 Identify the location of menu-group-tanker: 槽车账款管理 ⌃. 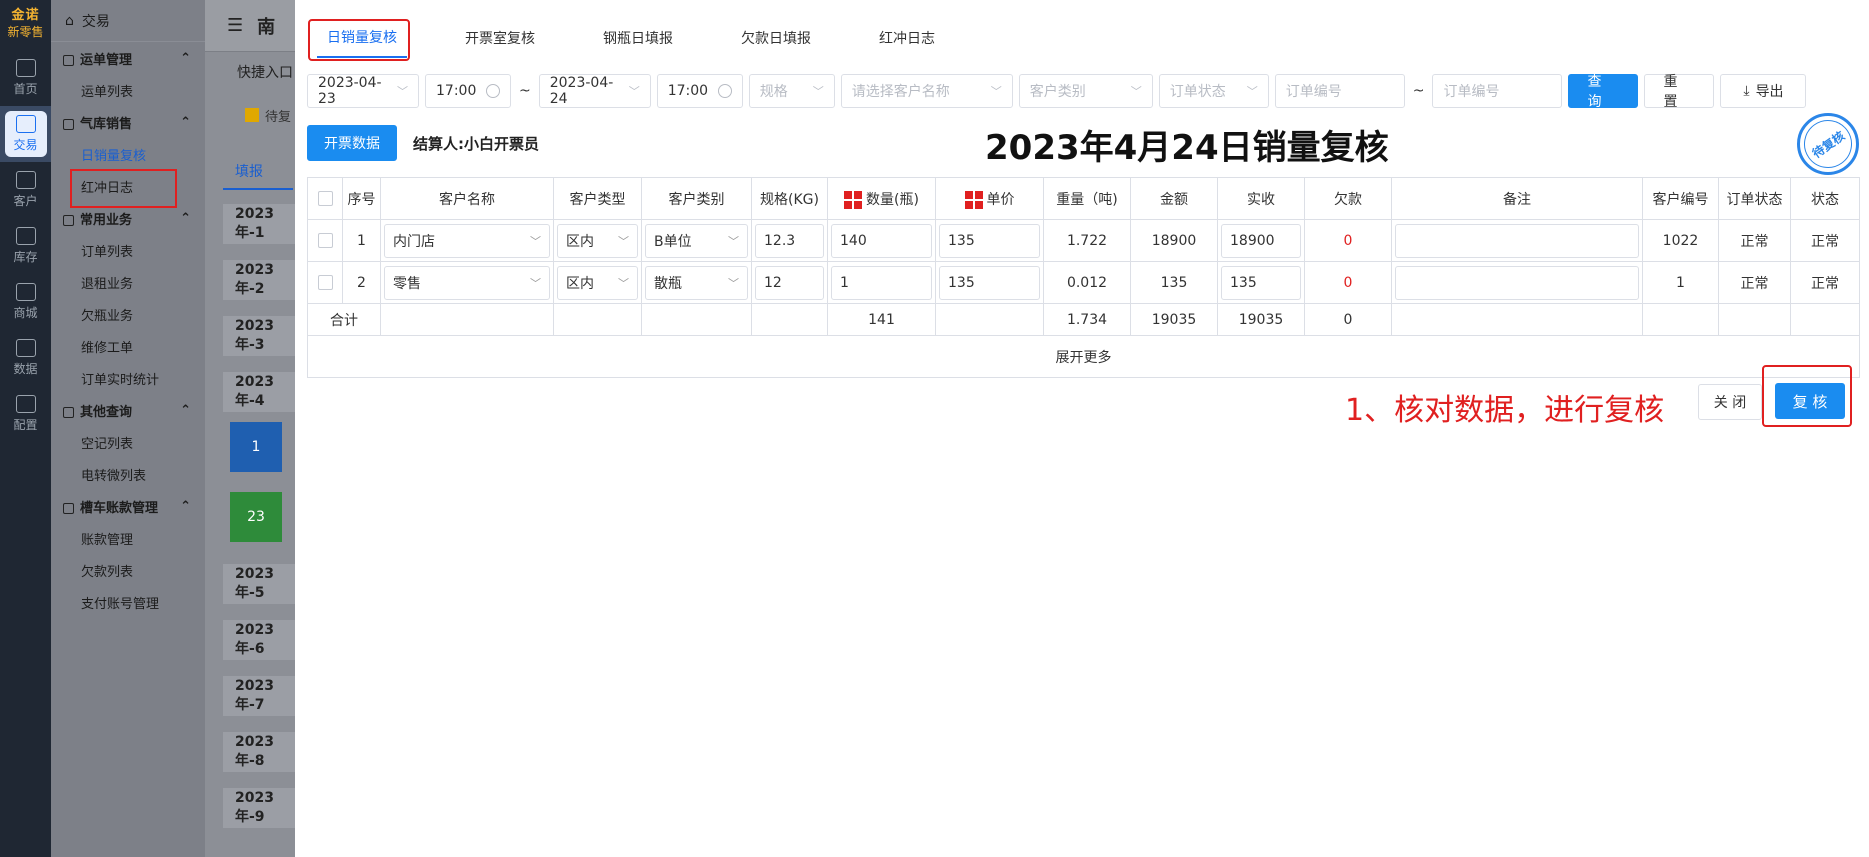
(128, 506).